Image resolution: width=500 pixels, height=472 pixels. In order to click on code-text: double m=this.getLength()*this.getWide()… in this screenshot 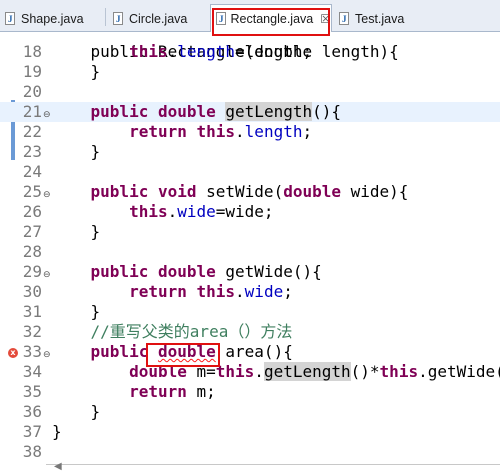, I will do `click(276, 372)`.